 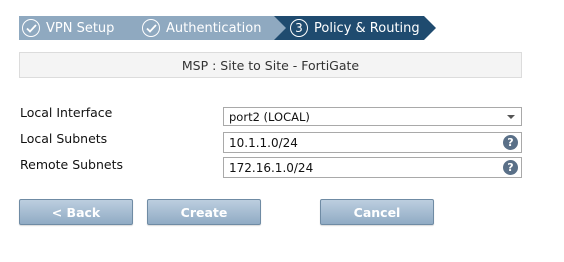 I want to click on step-label: Authentication, so click(x=214, y=28).